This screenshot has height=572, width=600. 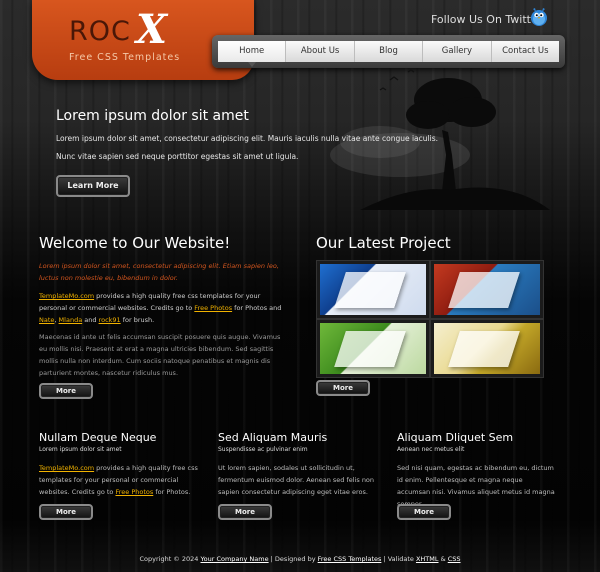 I want to click on column-1-title: Nullam Deque Neque, so click(x=98, y=437).